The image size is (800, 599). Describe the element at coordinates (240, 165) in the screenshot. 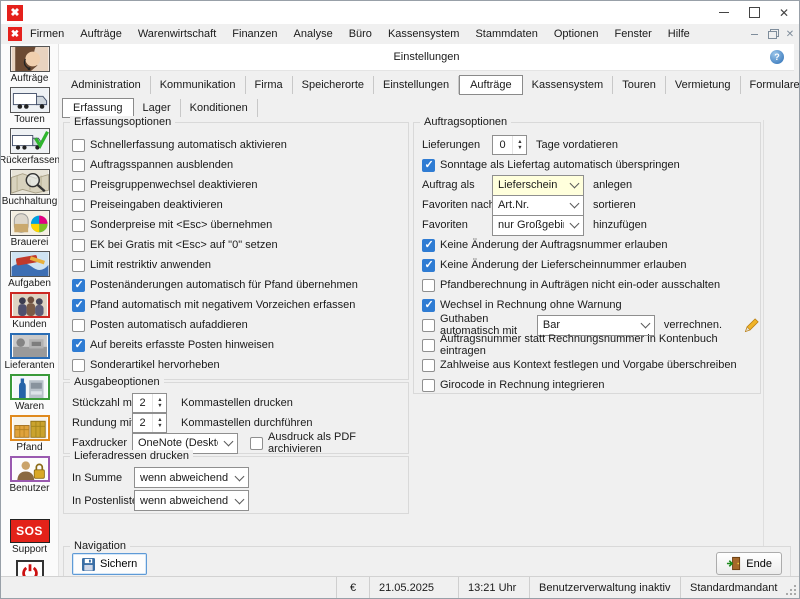

I see `option-auftragsspannen: Auftragsspannen ausblenden` at that location.